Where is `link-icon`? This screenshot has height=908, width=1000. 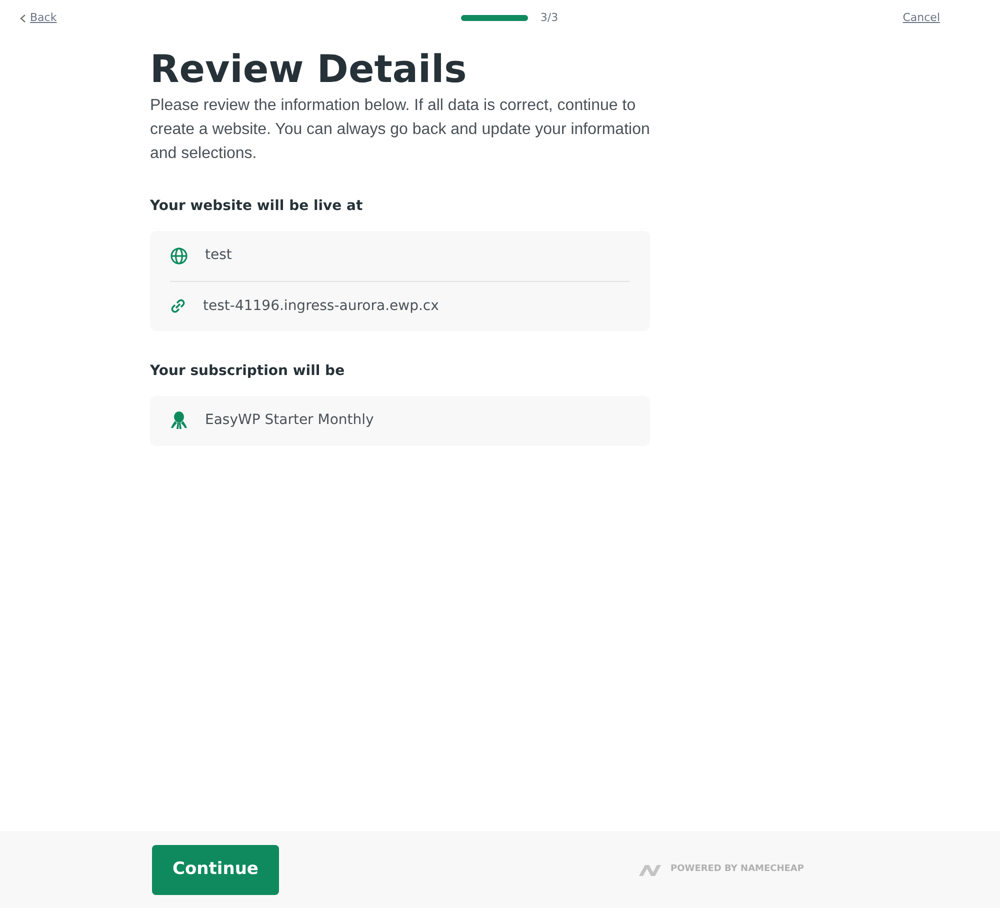
link-icon is located at coordinates (178, 306).